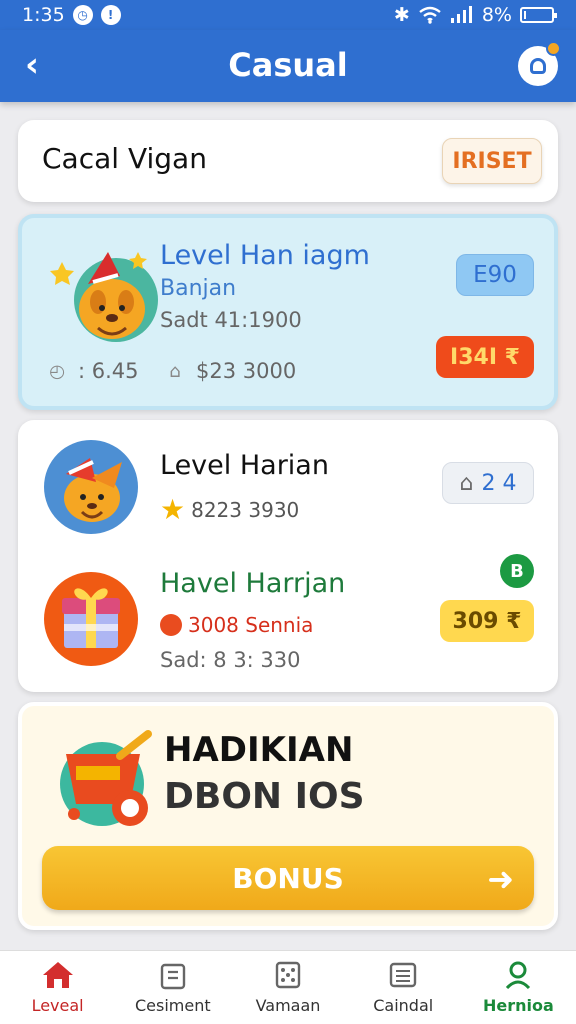 This screenshot has height=1024, width=576. What do you see at coordinates (245, 509) in the screenshot?
I see `list-item-value: 8223 3930` at bounding box center [245, 509].